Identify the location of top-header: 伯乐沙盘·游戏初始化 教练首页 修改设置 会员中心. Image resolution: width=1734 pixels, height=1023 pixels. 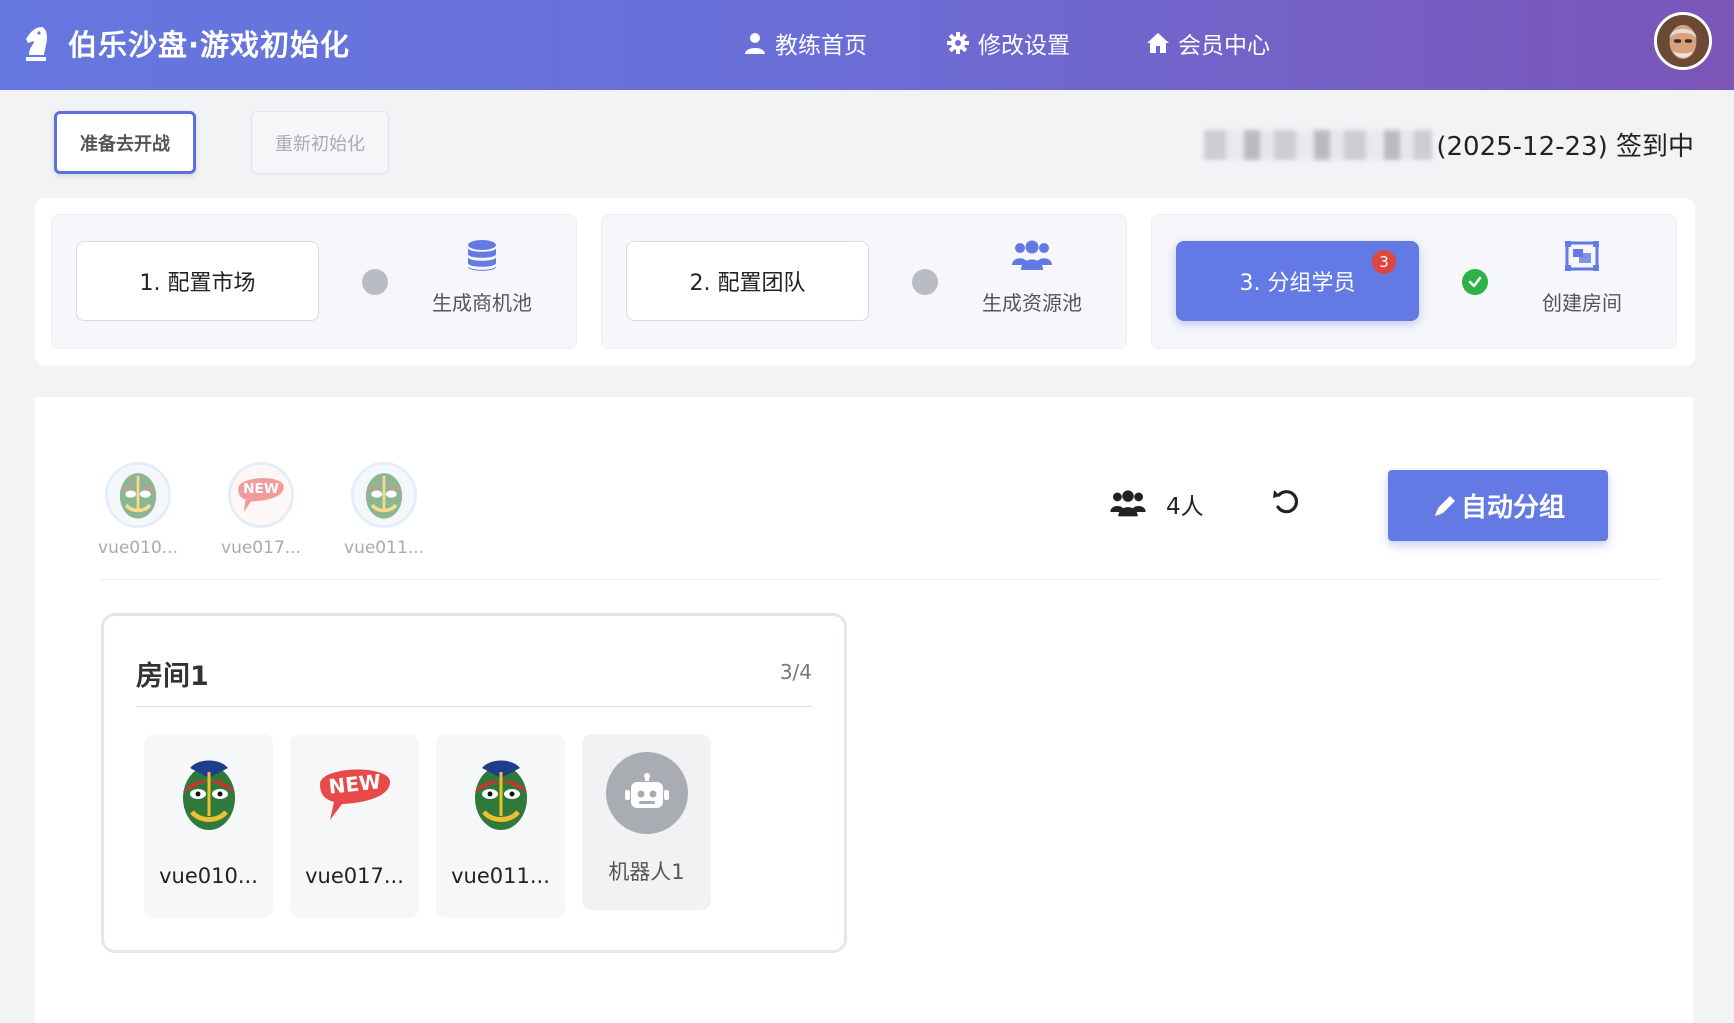
(867, 45).